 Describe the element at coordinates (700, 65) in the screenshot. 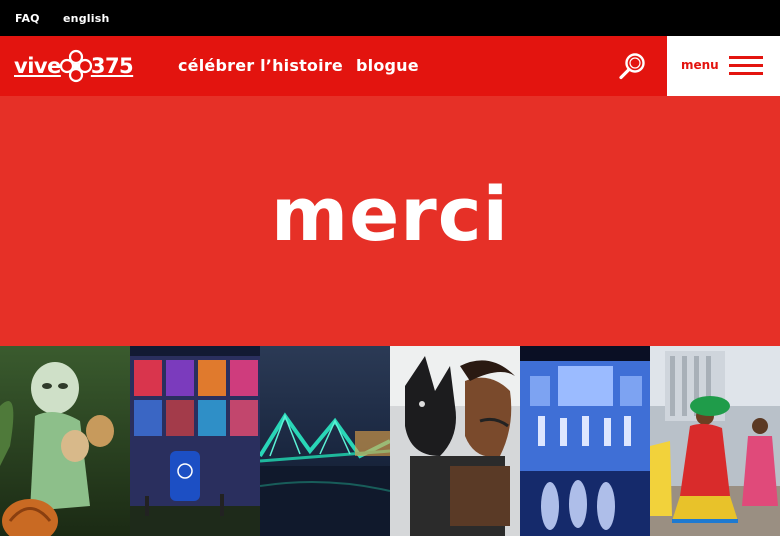

I see `menu-label: menu` at that location.